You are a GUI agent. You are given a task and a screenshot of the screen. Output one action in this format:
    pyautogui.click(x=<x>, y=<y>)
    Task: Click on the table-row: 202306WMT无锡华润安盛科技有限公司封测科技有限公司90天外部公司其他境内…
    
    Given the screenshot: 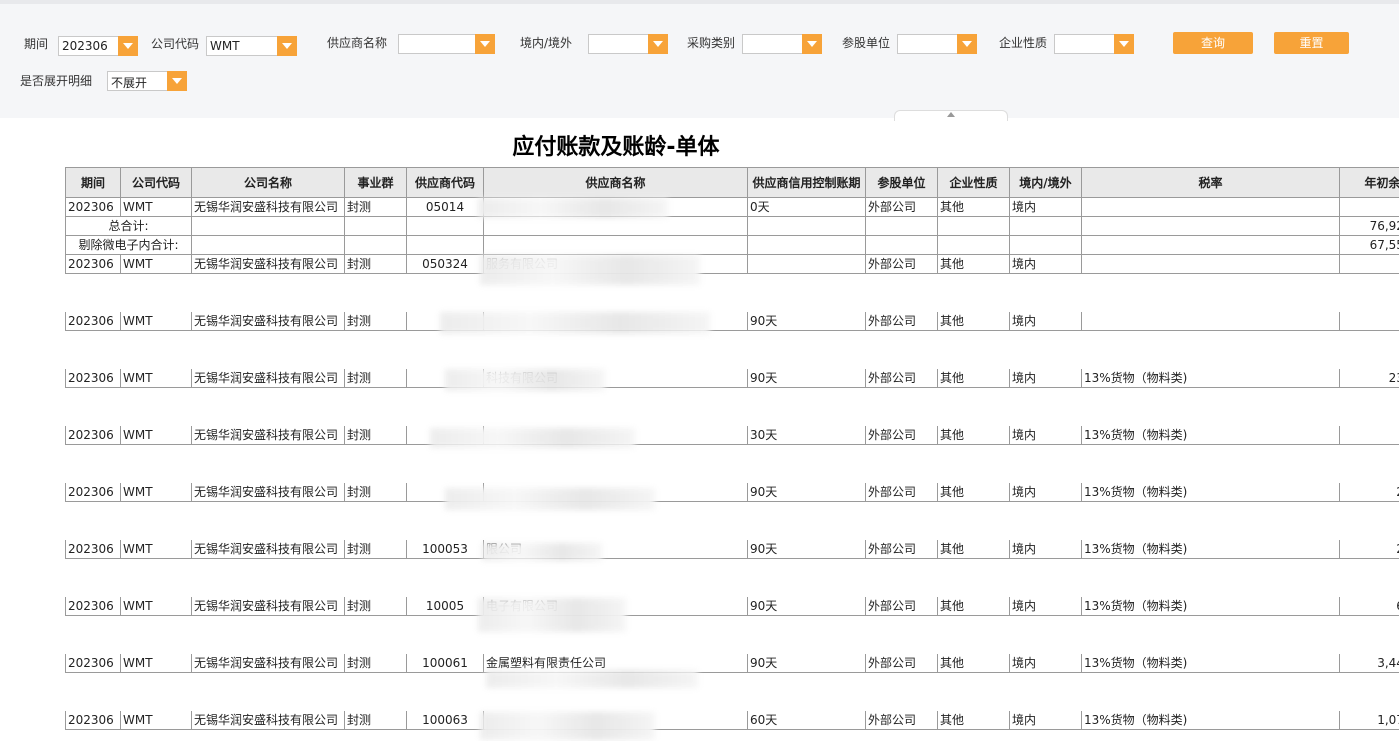 What is the action you would take?
    pyautogui.click(x=732, y=378)
    